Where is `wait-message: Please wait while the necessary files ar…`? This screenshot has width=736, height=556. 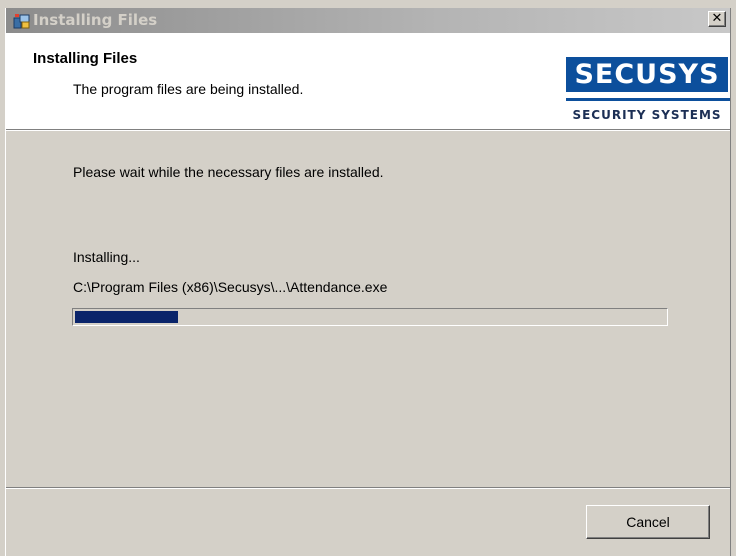
wait-message: Please wait while the necessary files ar… is located at coordinates (228, 172).